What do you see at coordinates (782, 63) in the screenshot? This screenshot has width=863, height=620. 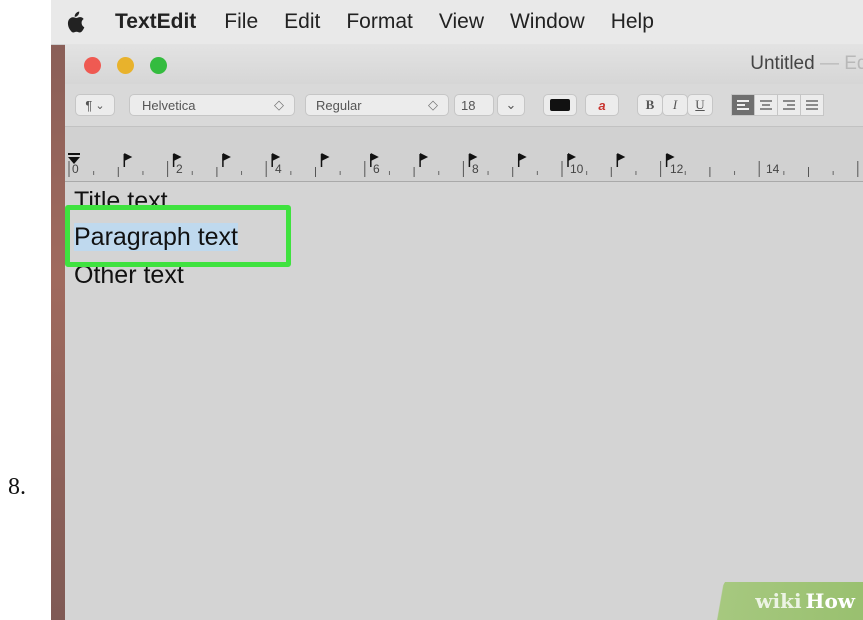 I see `window-title-name: Untitled` at bounding box center [782, 63].